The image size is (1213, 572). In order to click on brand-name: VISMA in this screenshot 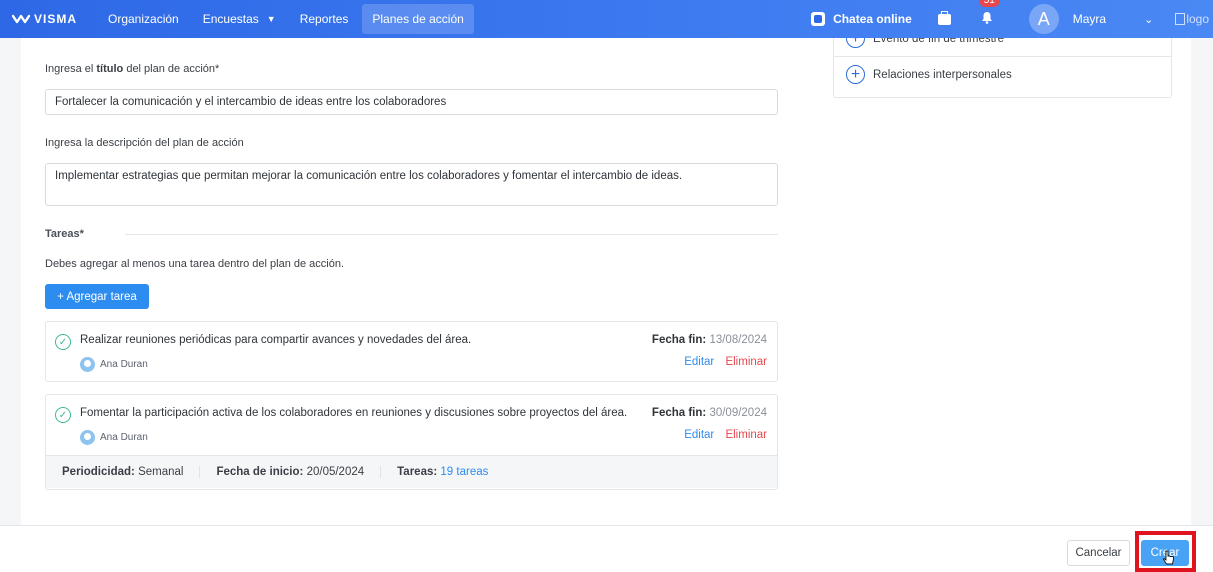, I will do `click(56, 19)`.